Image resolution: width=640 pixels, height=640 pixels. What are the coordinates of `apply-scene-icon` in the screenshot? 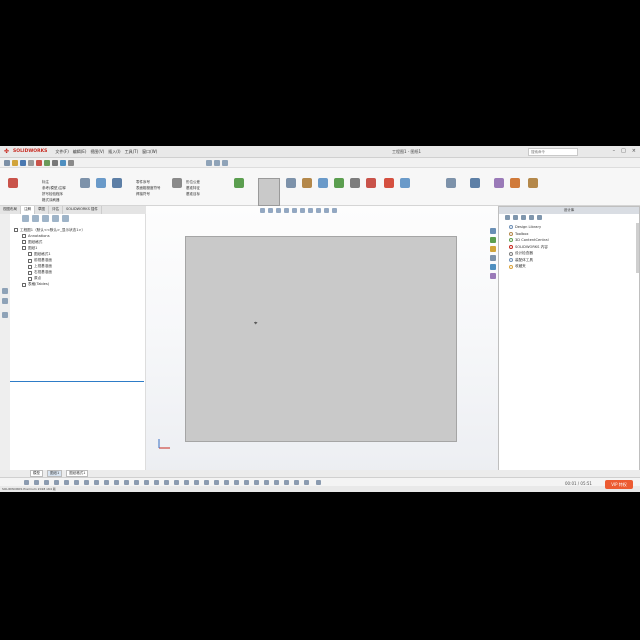 It's located at (326, 210).